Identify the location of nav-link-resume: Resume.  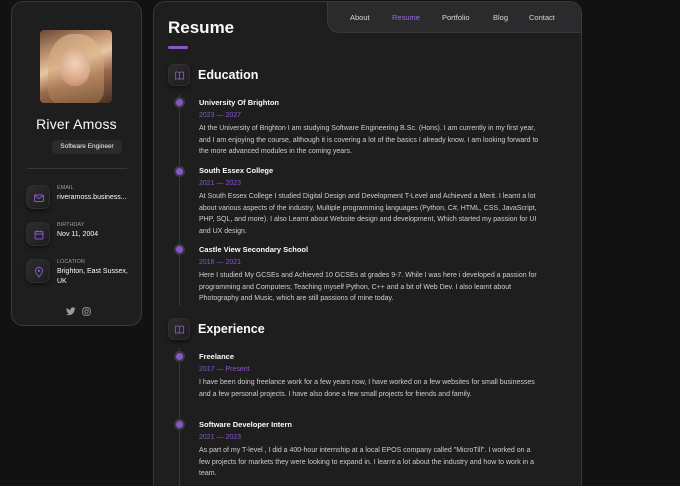
(406, 17).